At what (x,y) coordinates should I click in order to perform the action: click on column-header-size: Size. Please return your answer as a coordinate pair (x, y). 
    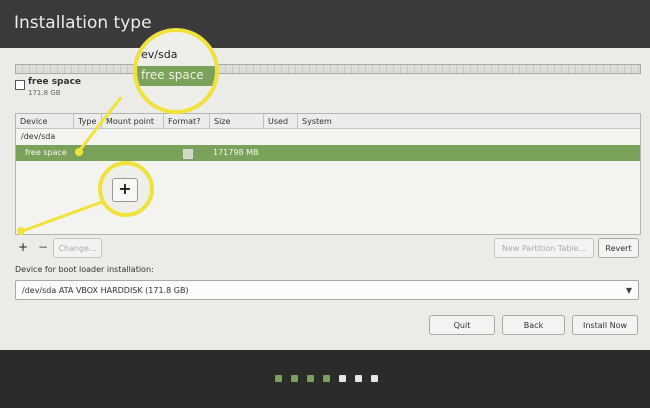
    Looking at the image, I should click on (237, 121).